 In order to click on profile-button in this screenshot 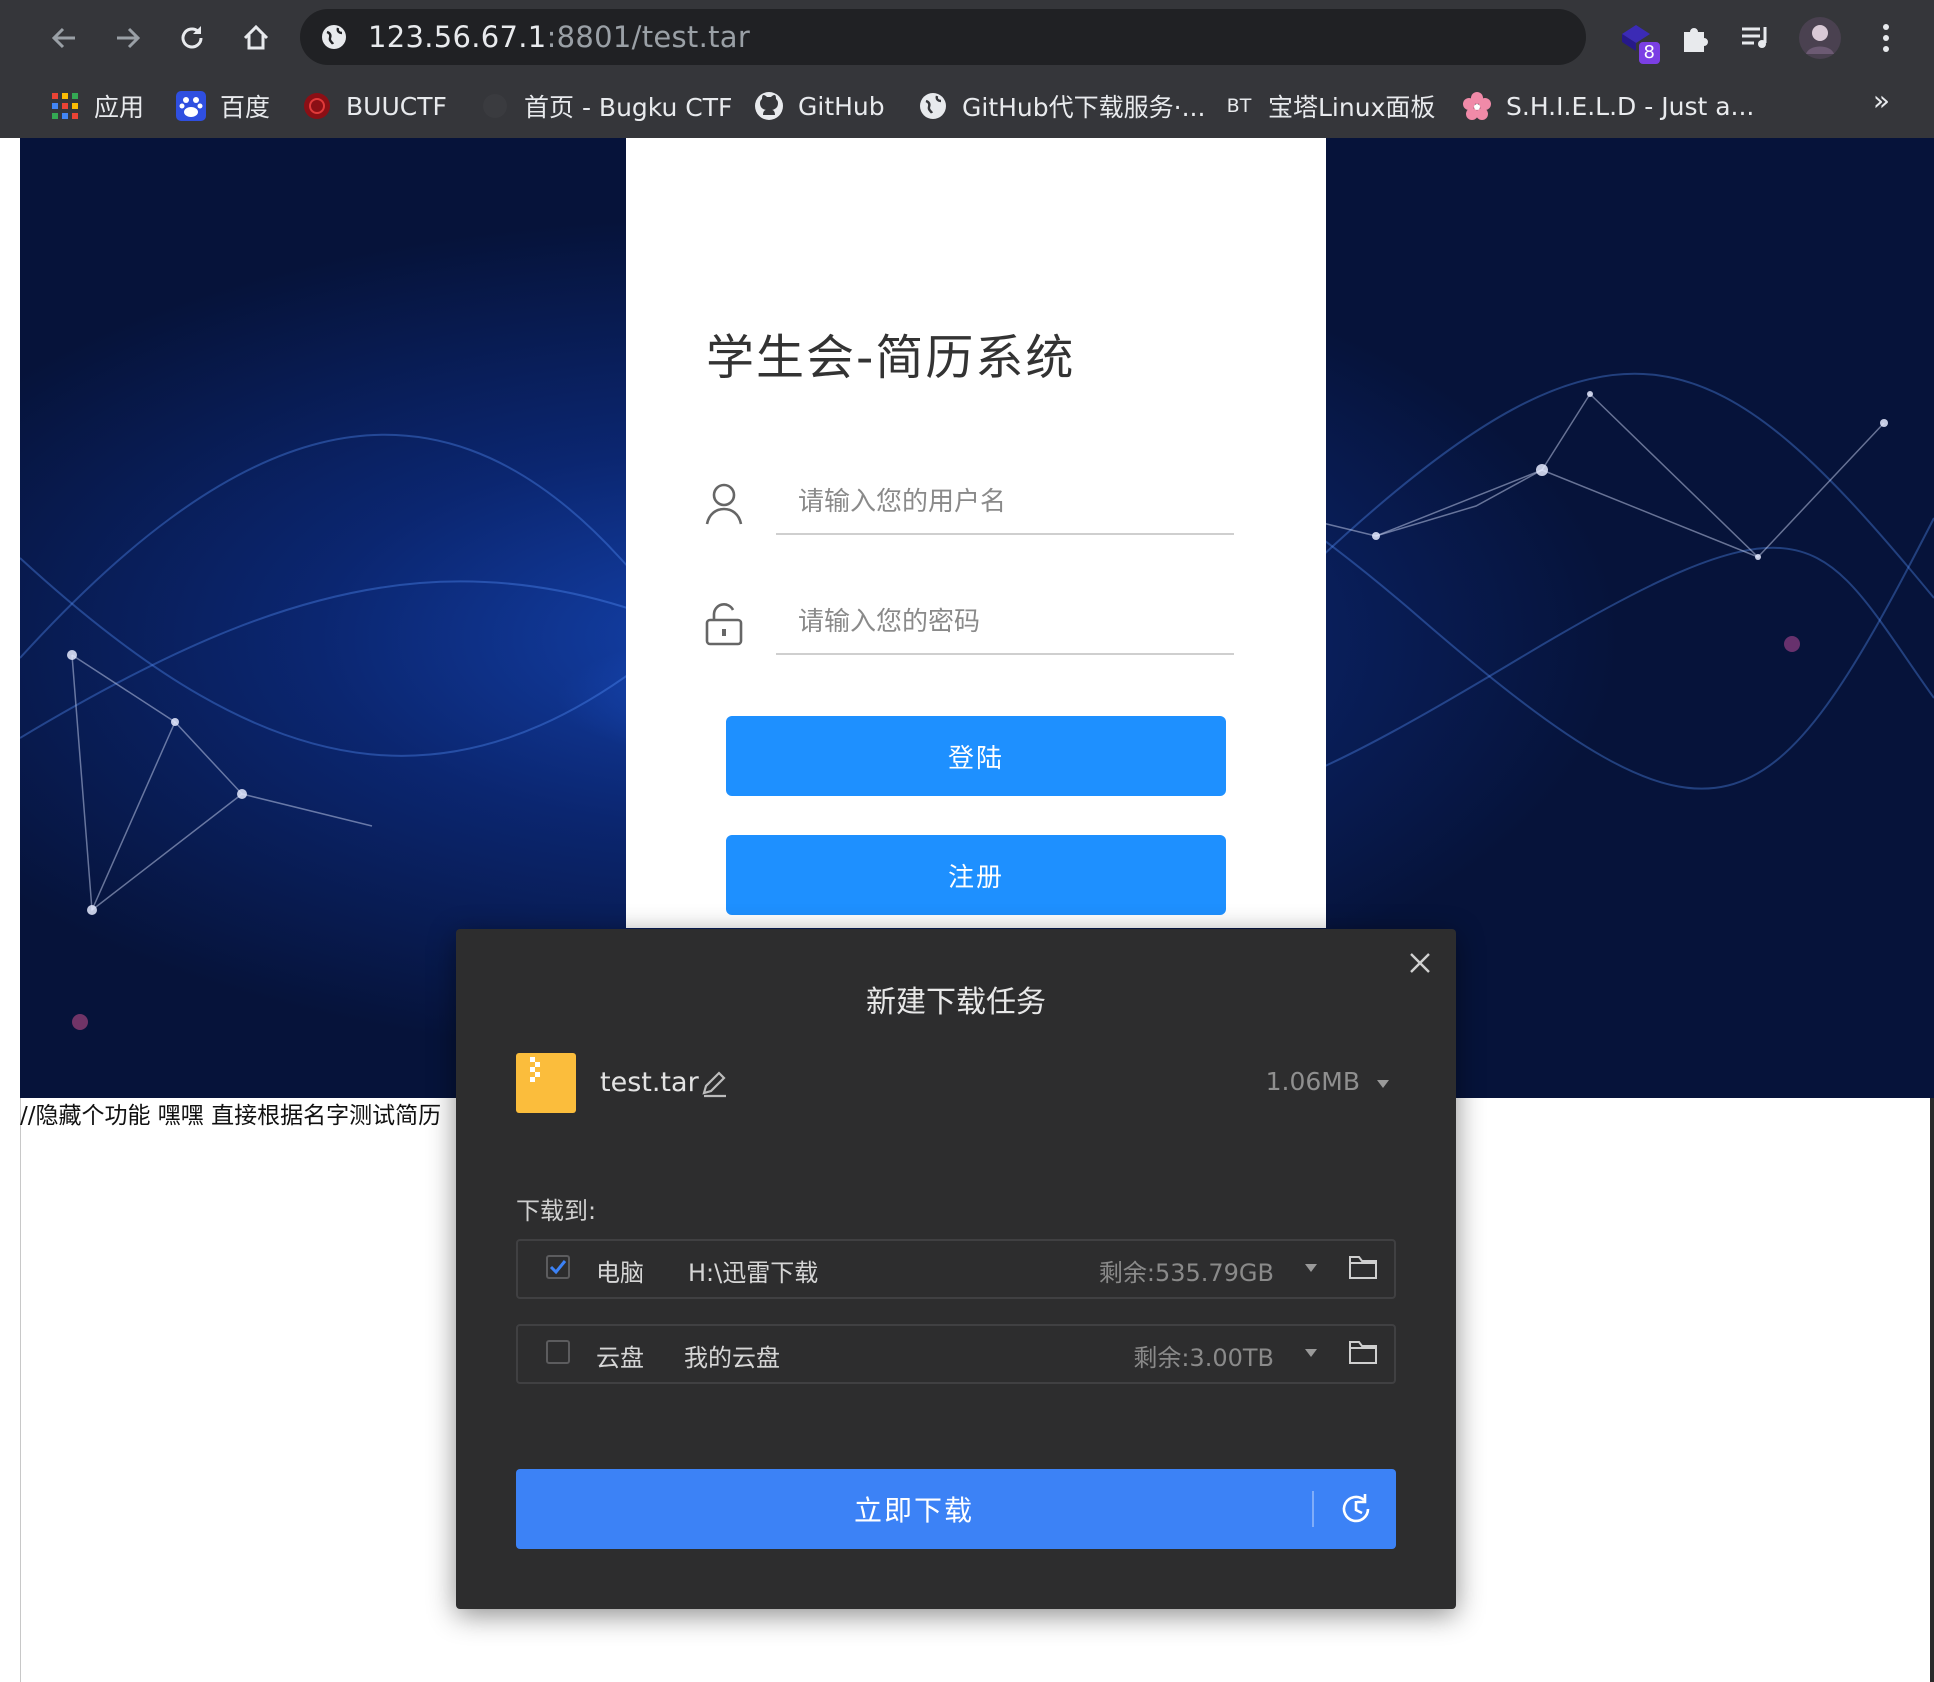, I will do `click(1820, 38)`.